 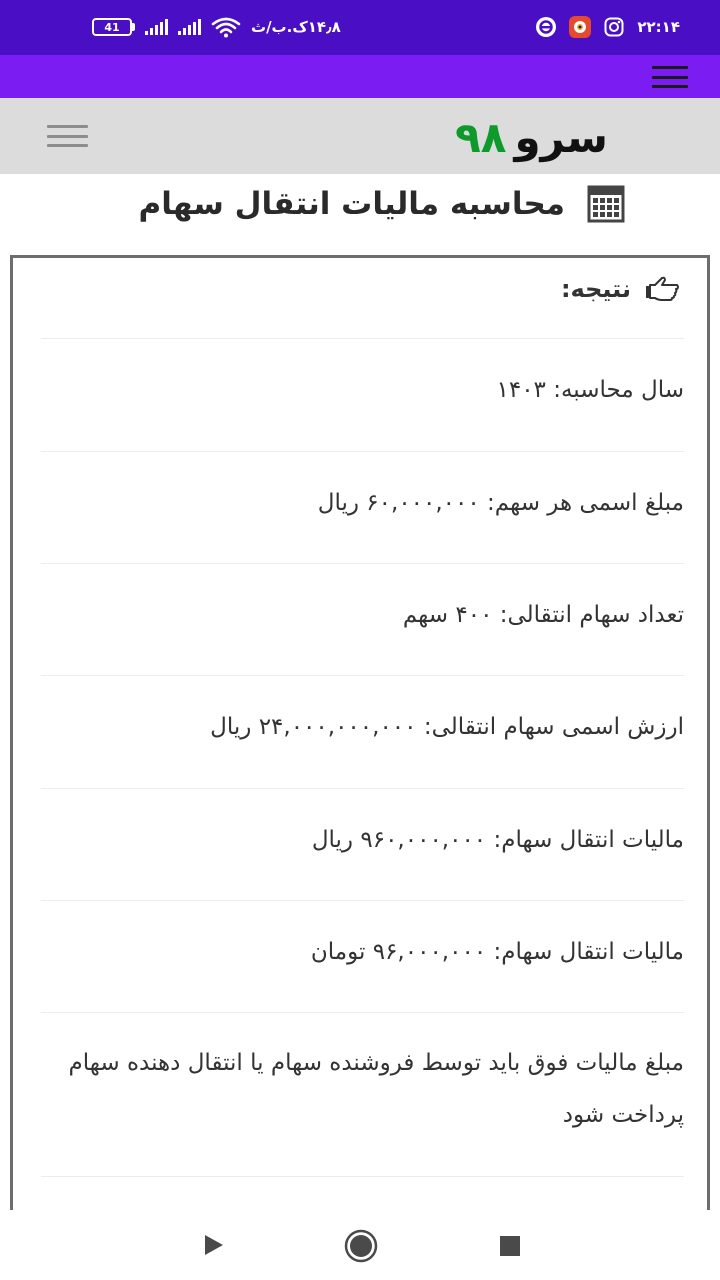 What do you see at coordinates (606, 204) in the screenshot?
I see `calculator-icon` at bounding box center [606, 204].